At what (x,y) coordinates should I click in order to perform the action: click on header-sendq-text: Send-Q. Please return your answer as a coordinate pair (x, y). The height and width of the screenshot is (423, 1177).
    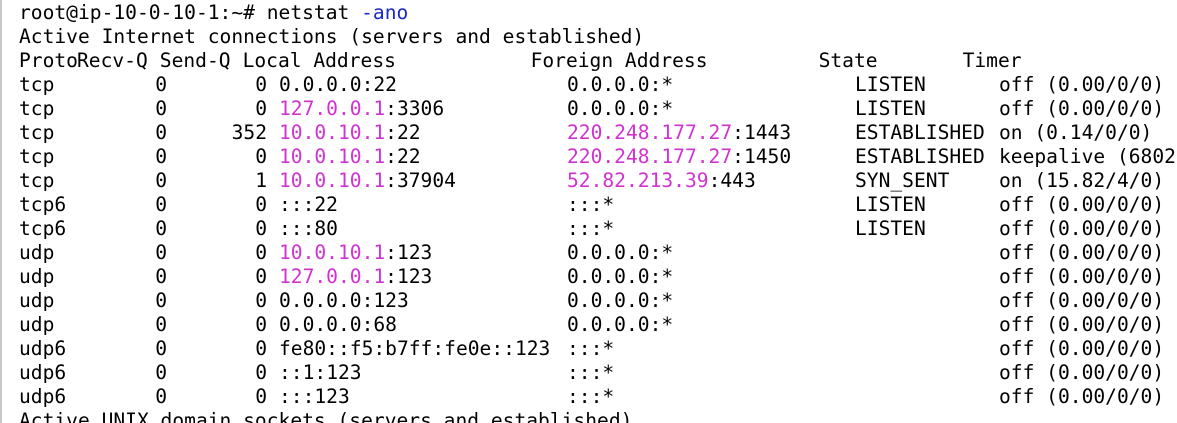
    Looking at the image, I should click on (195, 60).